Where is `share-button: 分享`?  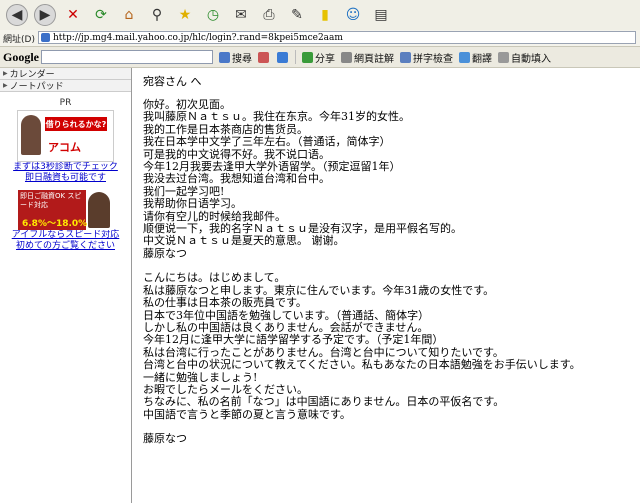 share-button: 分享 is located at coordinates (318, 57).